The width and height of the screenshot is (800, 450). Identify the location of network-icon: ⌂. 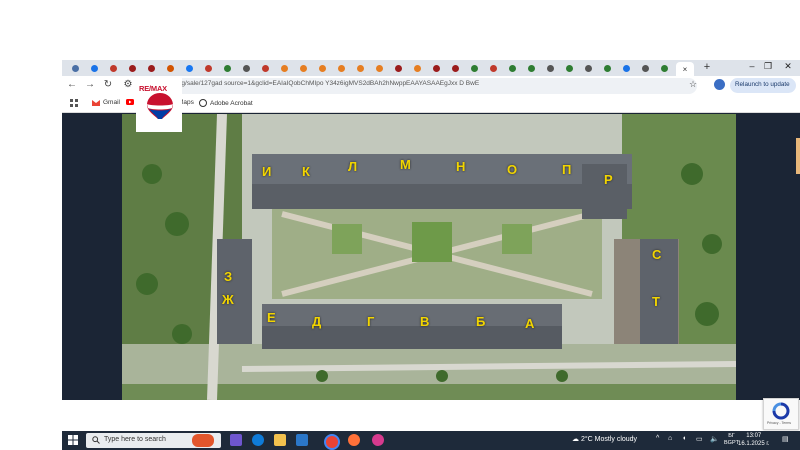
(670, 438).